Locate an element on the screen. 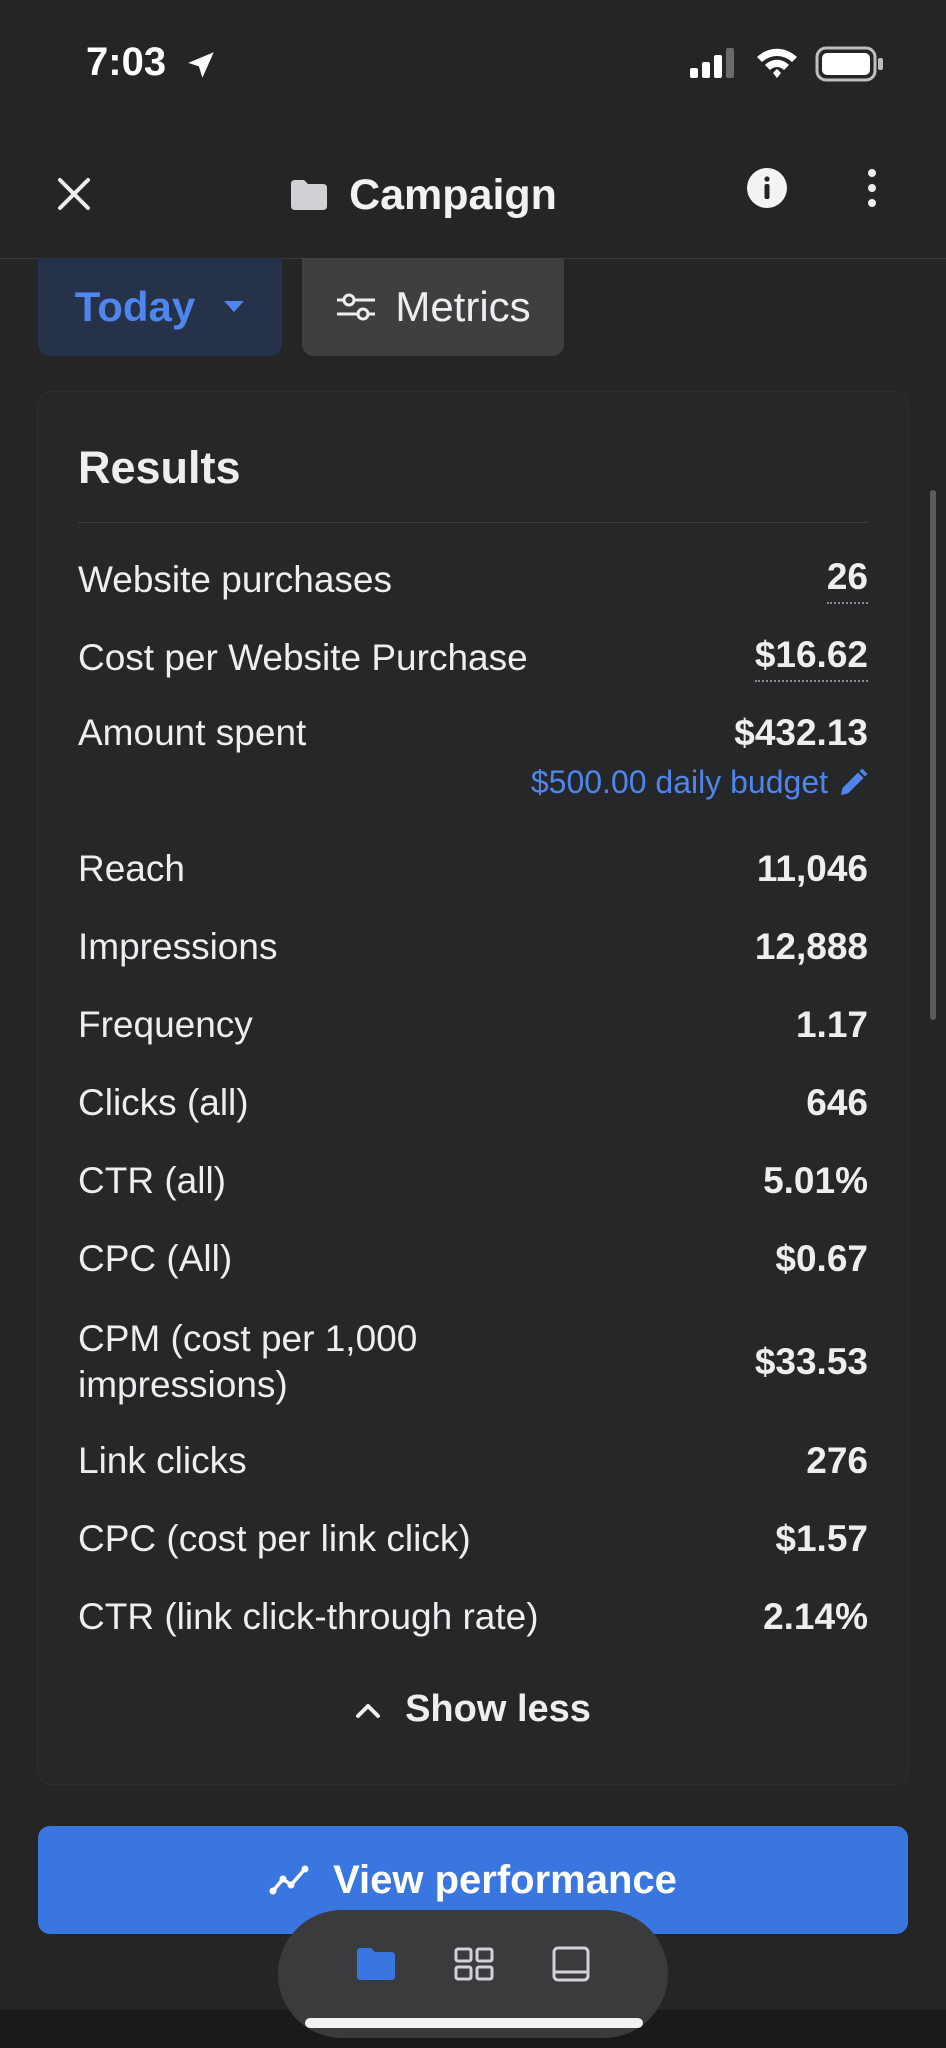  home-indicator is located at coordinates (474, 2023).